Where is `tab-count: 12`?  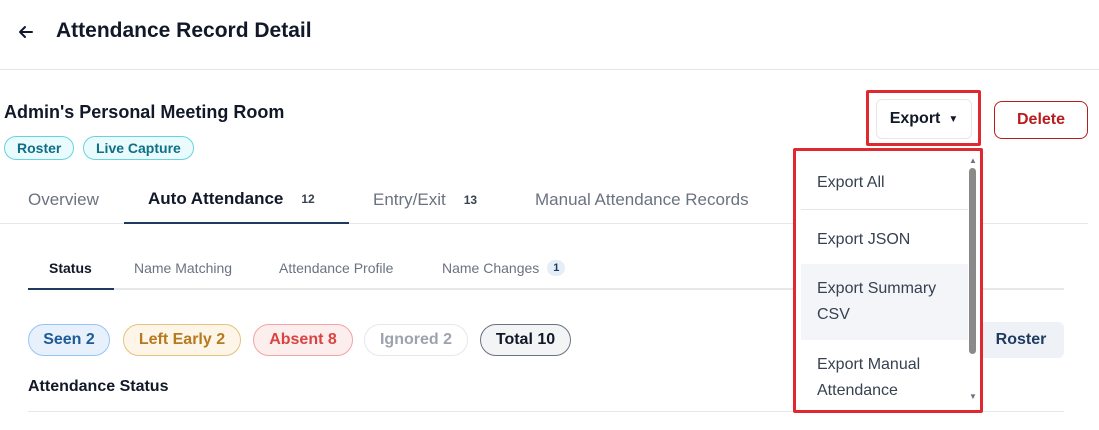
tab-count: 12 is located at coordinates (308, 199).